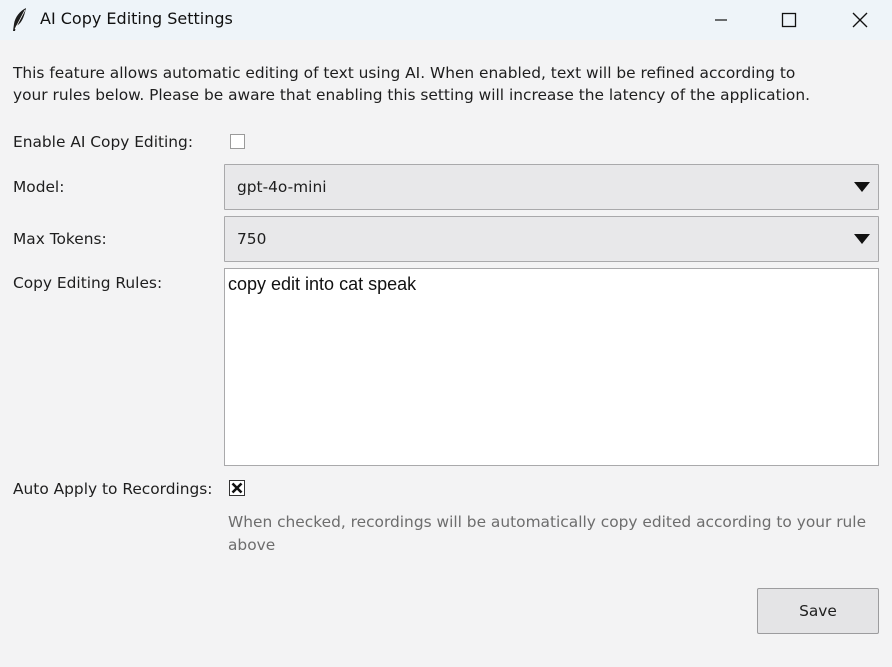  Describe the element at coordinates (252, 239) in the screenshot. I see `max-tokens-select-value: 750` at that location.